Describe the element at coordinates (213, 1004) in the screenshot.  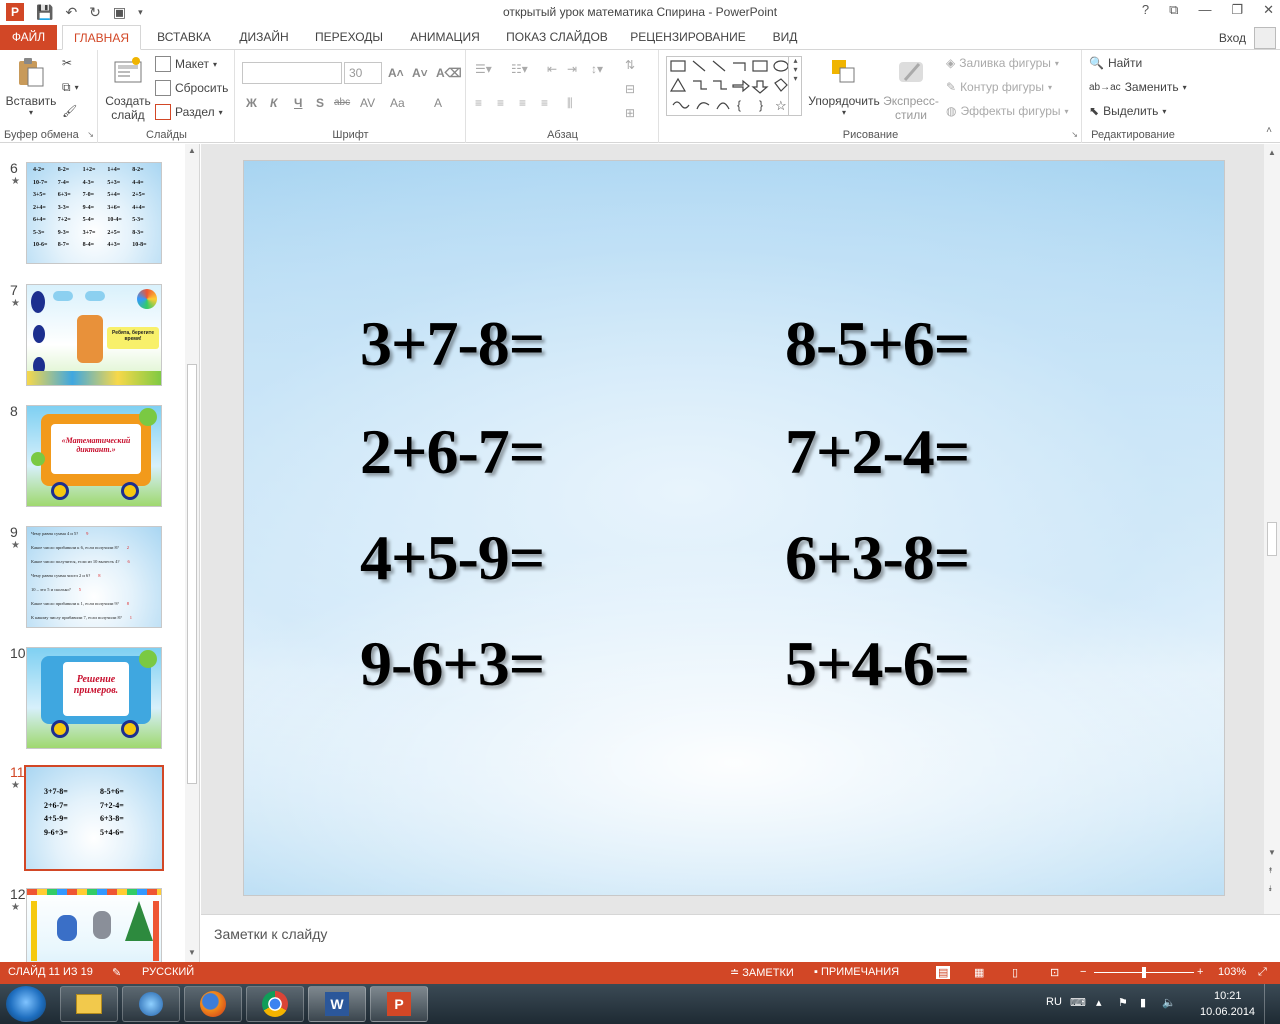
I see `firefox-taskbar-button` at that location.